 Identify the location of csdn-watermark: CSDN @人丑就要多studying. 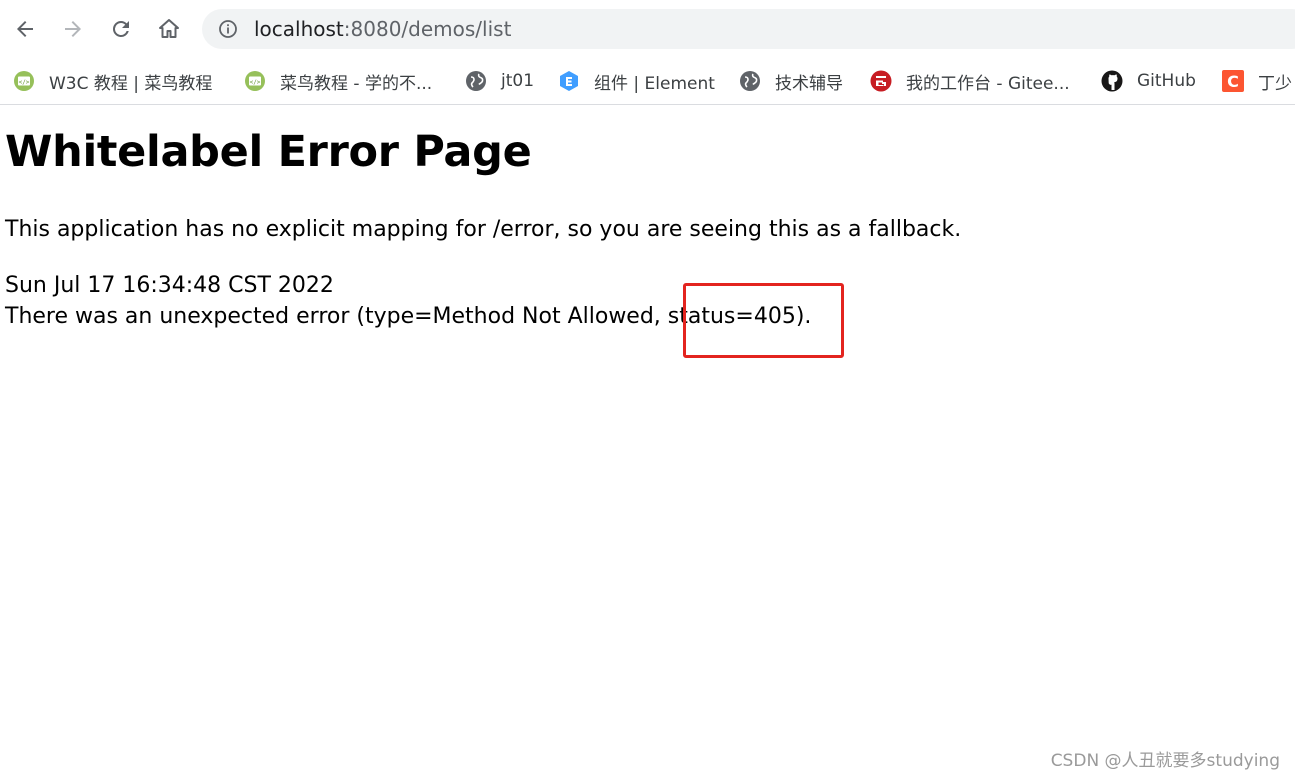
(1165, 761).